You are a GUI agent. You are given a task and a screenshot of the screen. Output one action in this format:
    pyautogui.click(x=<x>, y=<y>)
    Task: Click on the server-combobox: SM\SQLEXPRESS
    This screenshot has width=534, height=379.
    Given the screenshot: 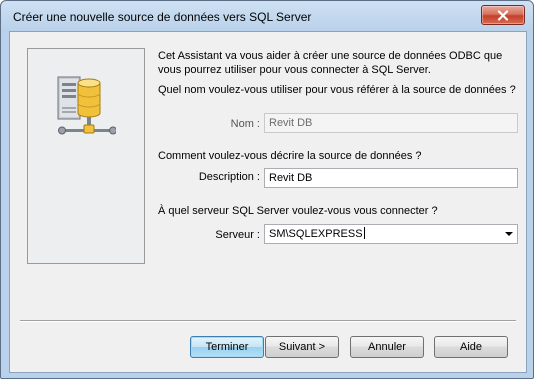 What is the action you would take?
    pyautogui.click(x=391, y=234)
    